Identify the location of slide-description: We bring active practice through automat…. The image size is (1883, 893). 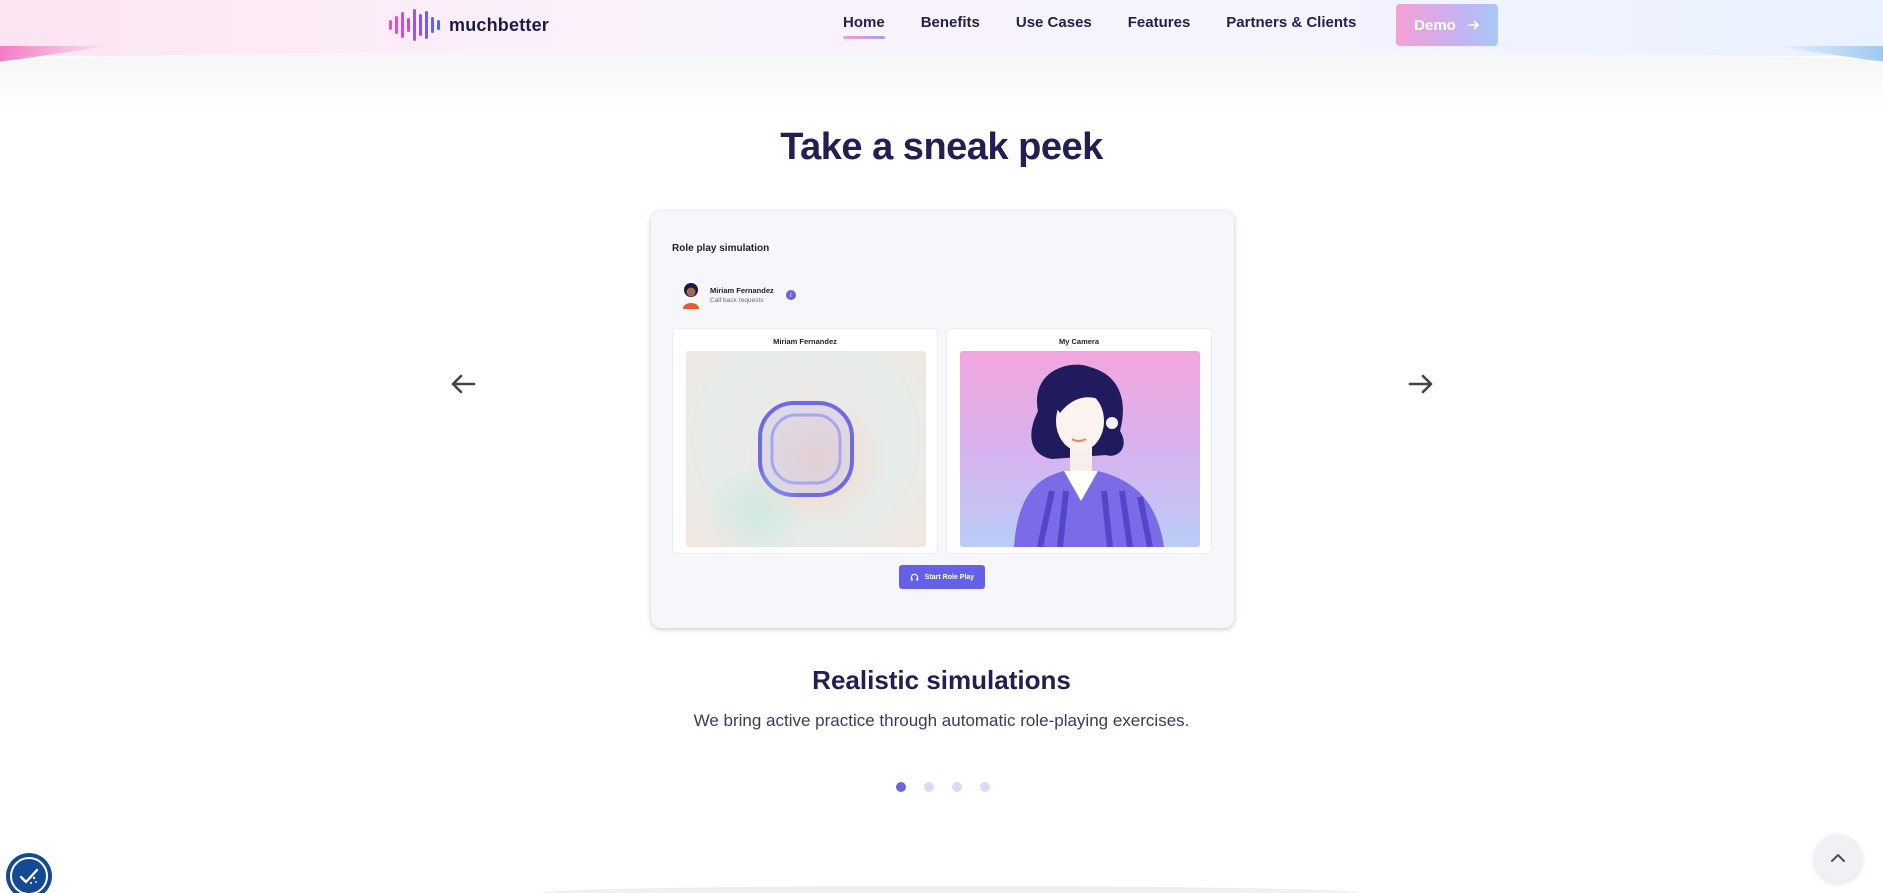
(941, 720).